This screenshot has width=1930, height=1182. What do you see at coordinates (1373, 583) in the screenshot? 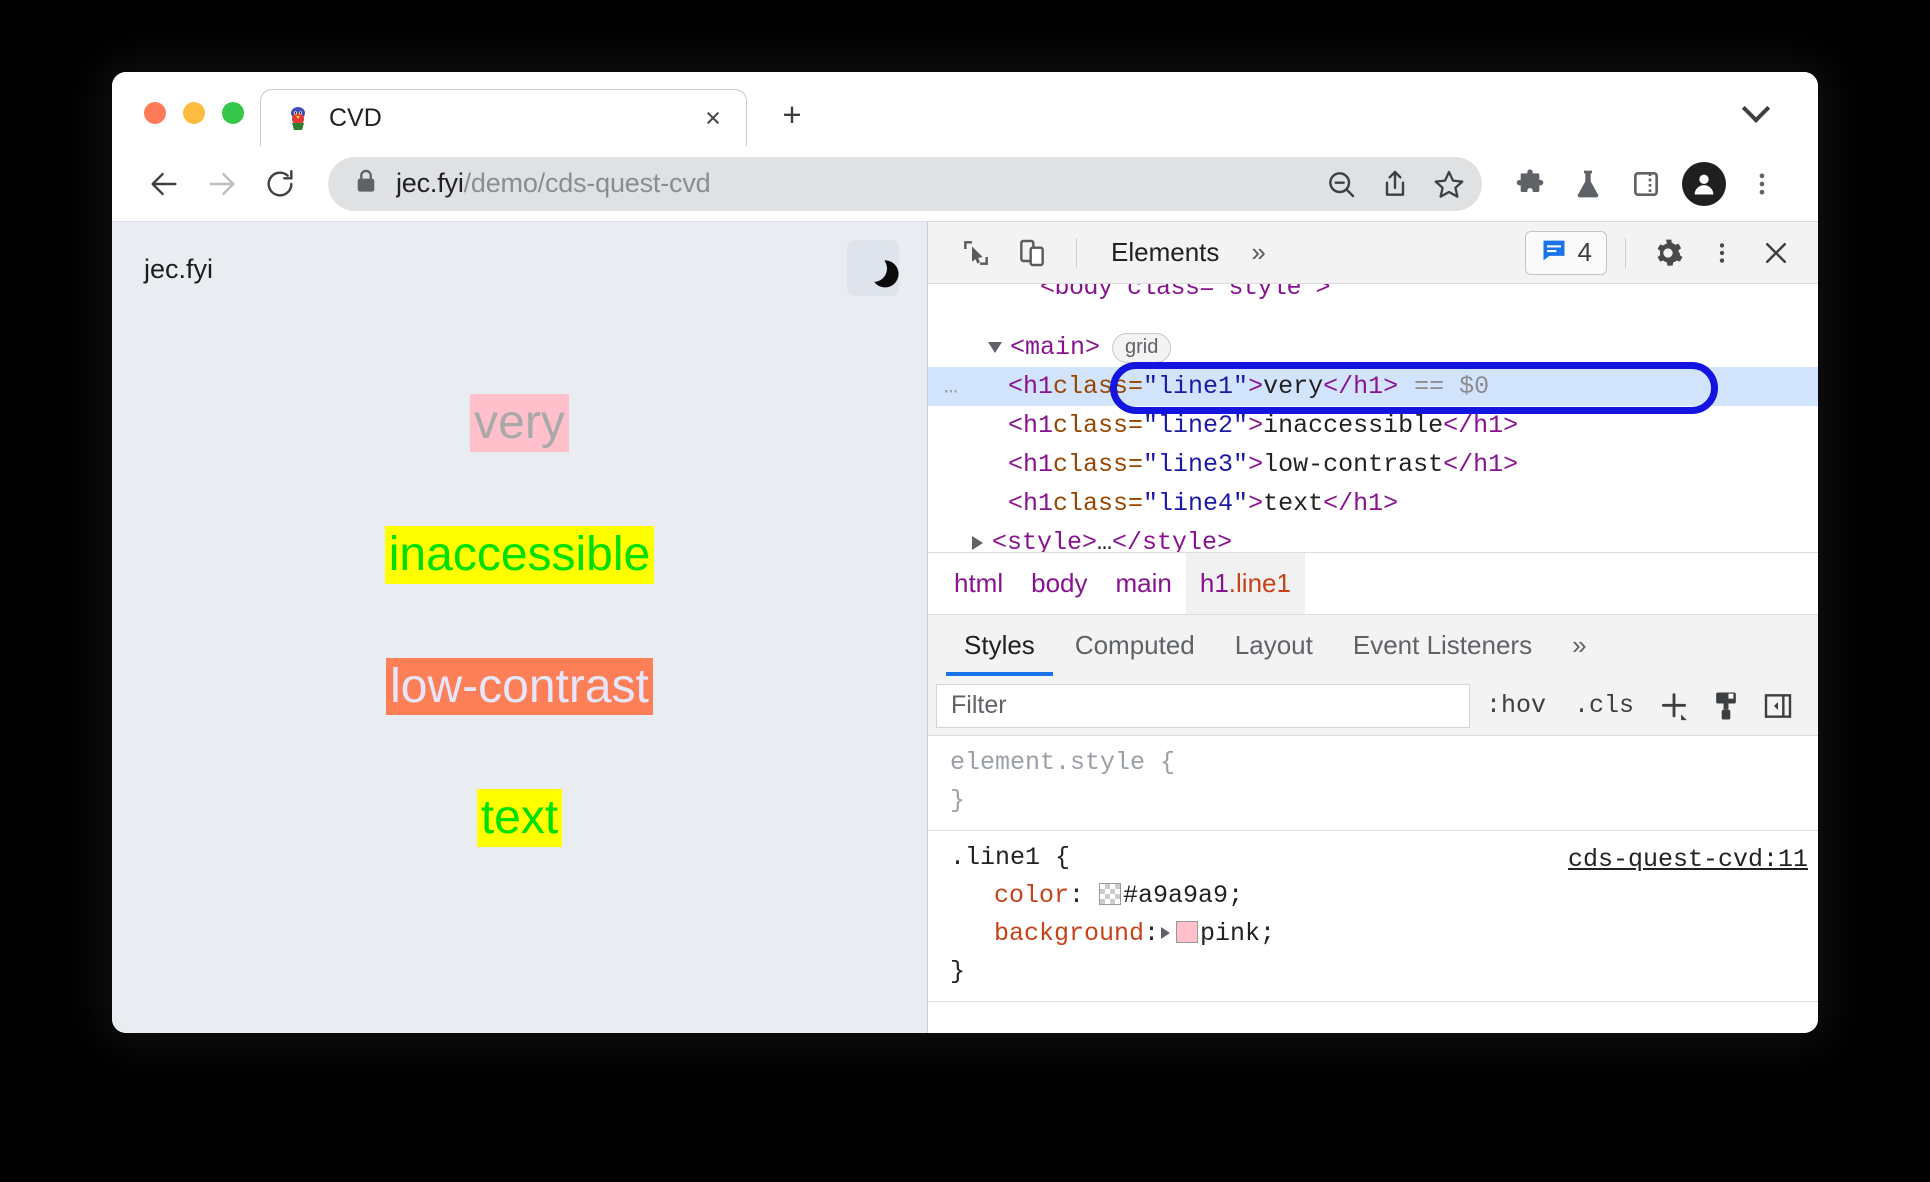
I see `breadcrumb: html body main h1 .line1` at bounding box center [1373, 583].